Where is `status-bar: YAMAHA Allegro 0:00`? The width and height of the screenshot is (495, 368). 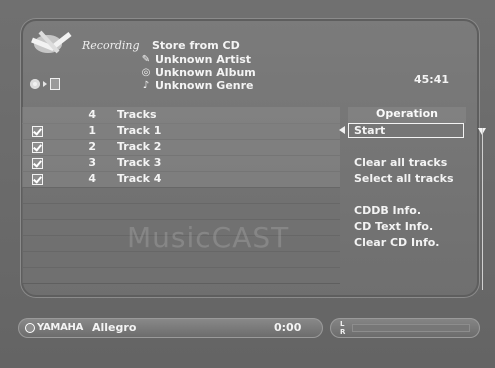
status-bar: YAMAHA Allegro 0:00 is located at coordinates (170, 328).